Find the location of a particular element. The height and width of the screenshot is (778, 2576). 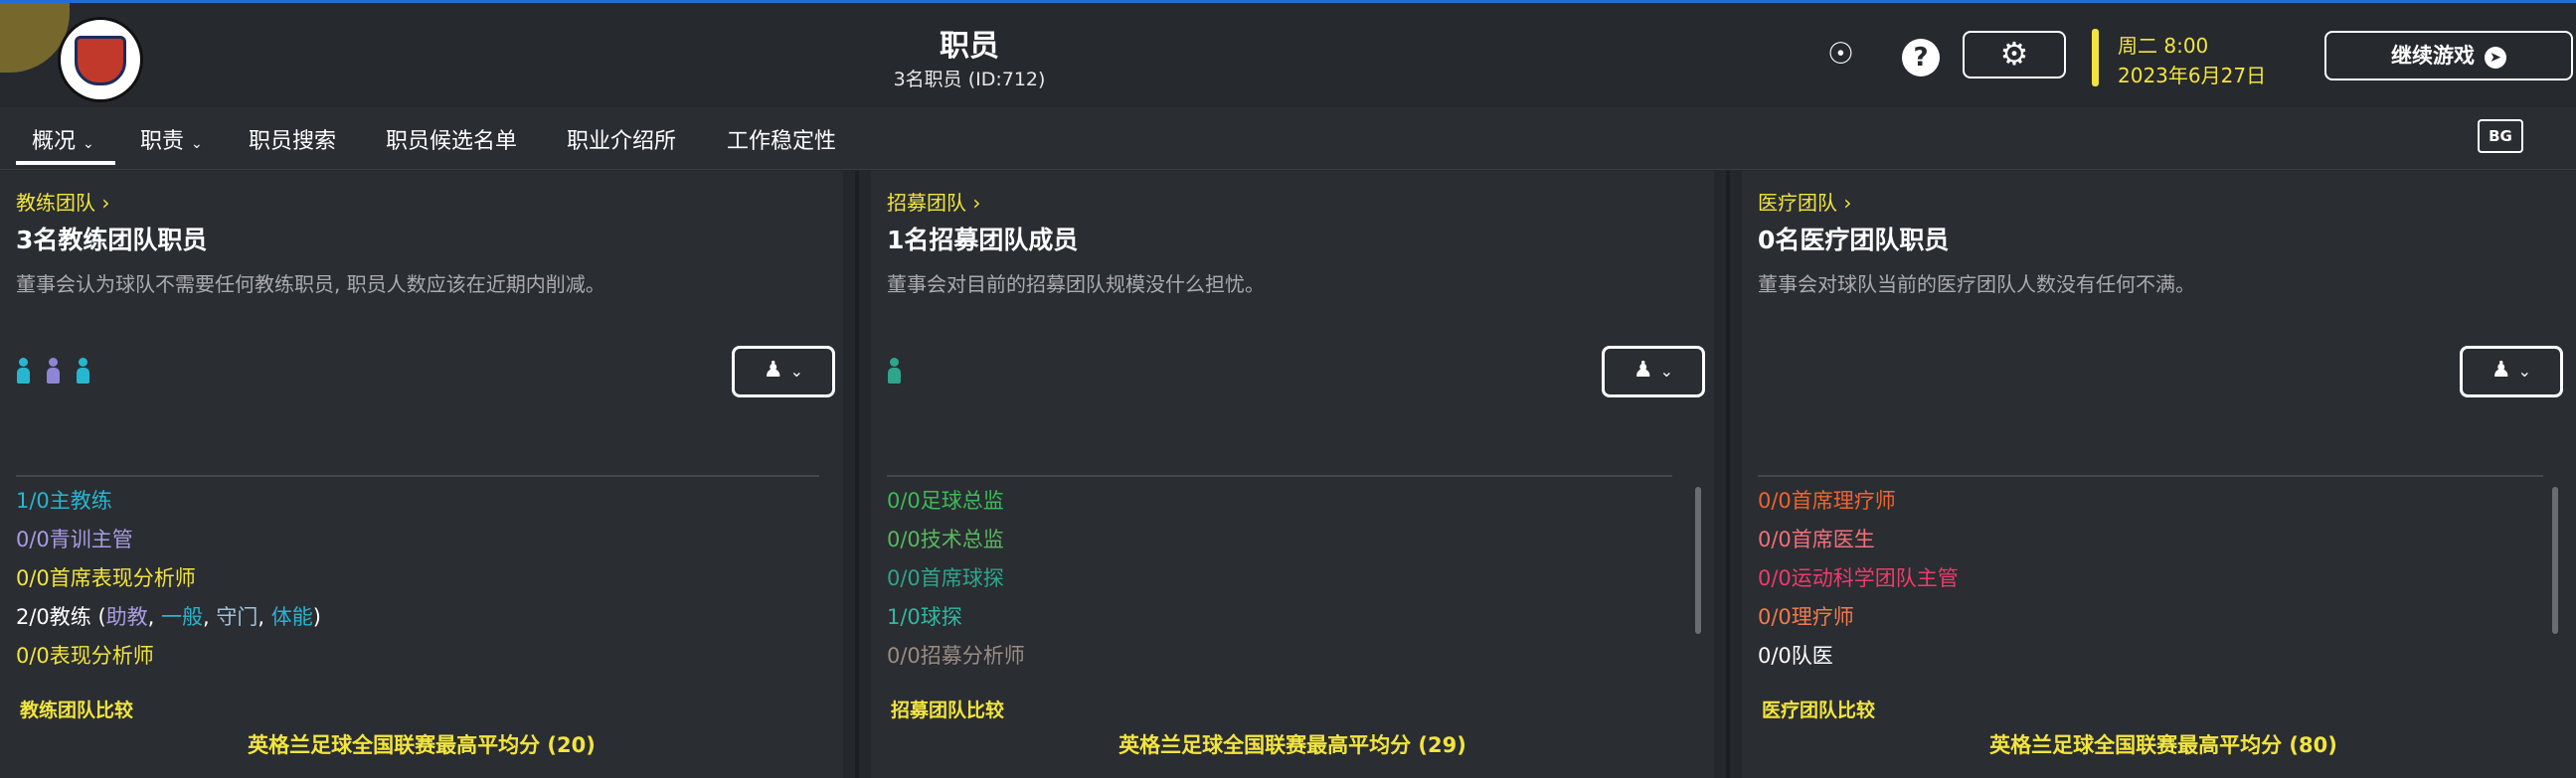

role-name: 表现分析师 is located at coordinates (101, 656).